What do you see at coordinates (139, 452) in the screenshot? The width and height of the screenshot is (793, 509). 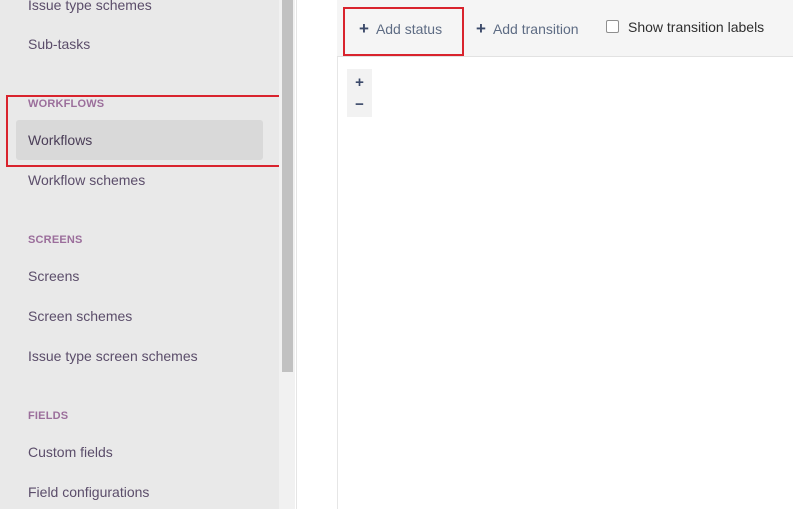 I see `sidebar-item-custom-fields: Custom fields` at bounding box center [139, 452].